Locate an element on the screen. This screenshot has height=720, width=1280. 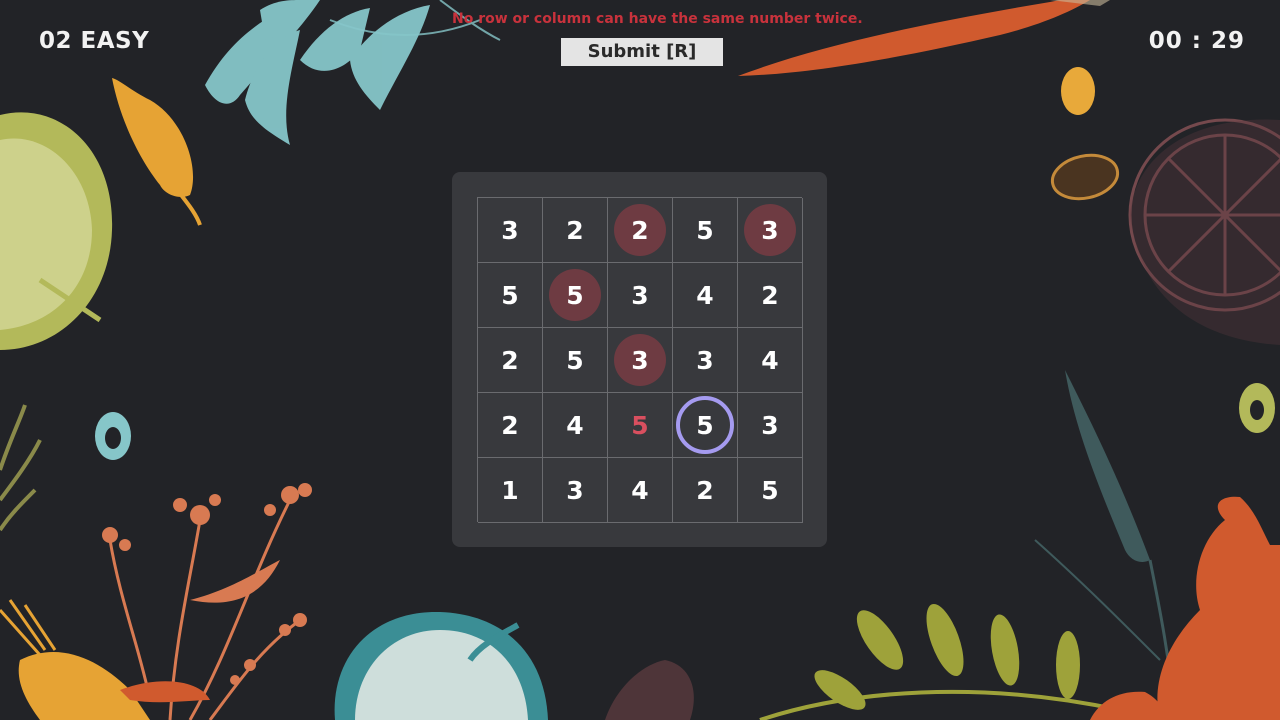
grid-cell-r1-c2: 2 is located at coordinates (575, 230).